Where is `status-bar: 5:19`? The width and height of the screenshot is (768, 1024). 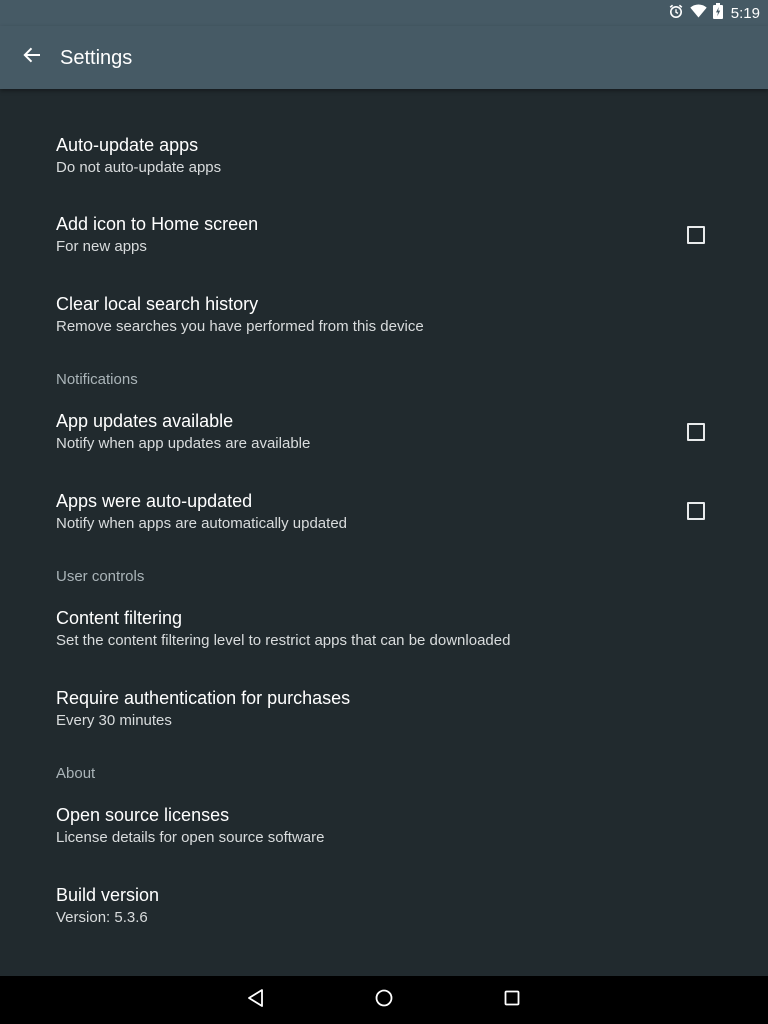
status-bar: 5:19 is located at coordinates (384, 13).